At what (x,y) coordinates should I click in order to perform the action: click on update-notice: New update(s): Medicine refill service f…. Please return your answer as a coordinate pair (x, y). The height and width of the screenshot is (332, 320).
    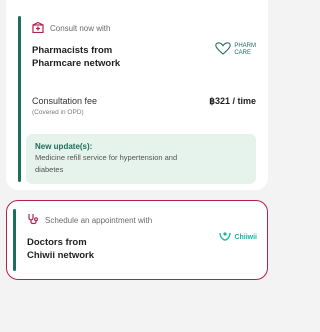
    Looking at the image, I should click on (141, 159).